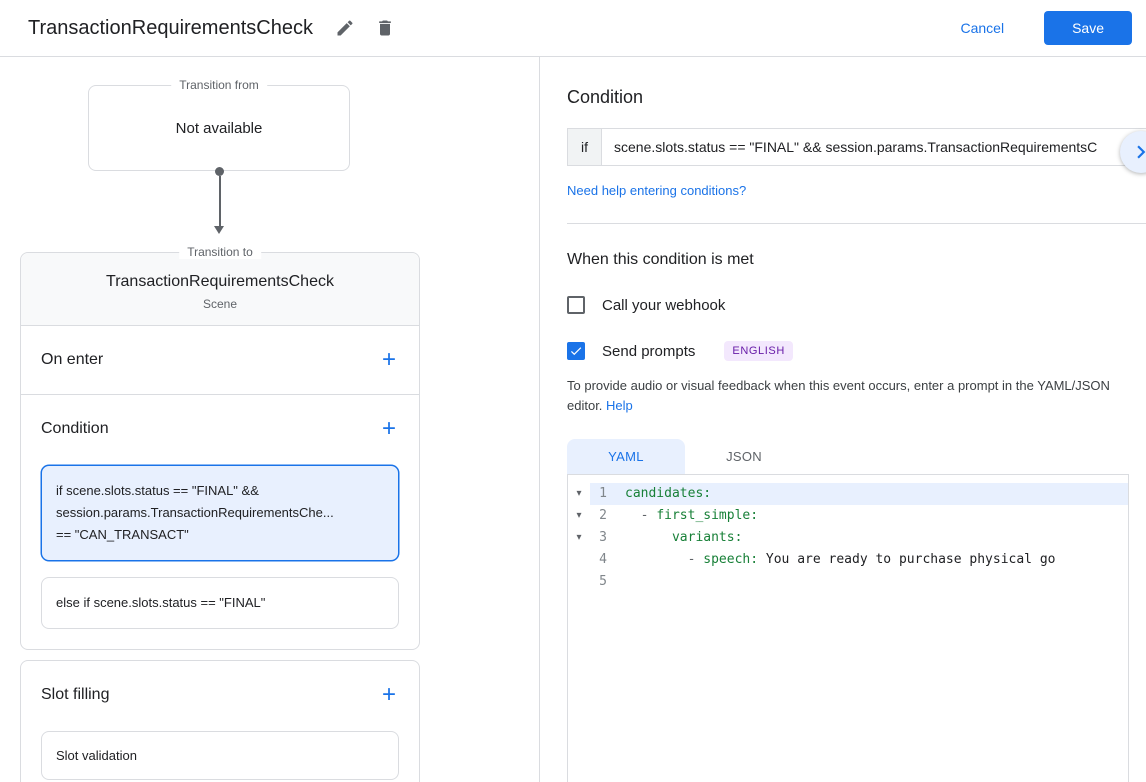  I want to click on tab-yaml: YAML, so click(626, 456).